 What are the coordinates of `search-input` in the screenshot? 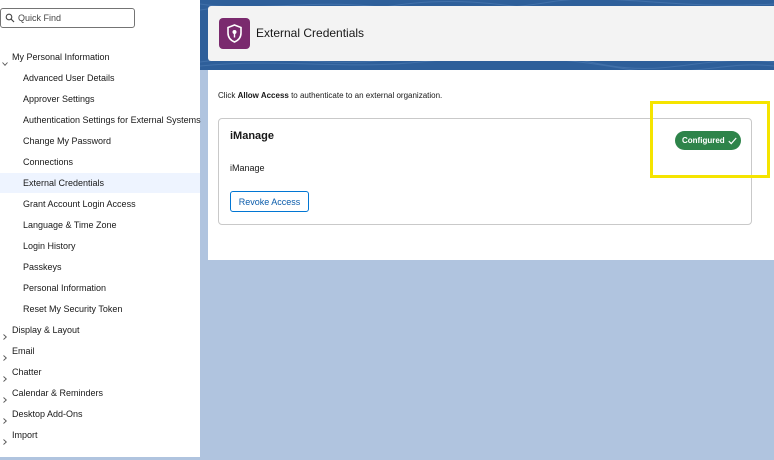 It's located at (74, 18).